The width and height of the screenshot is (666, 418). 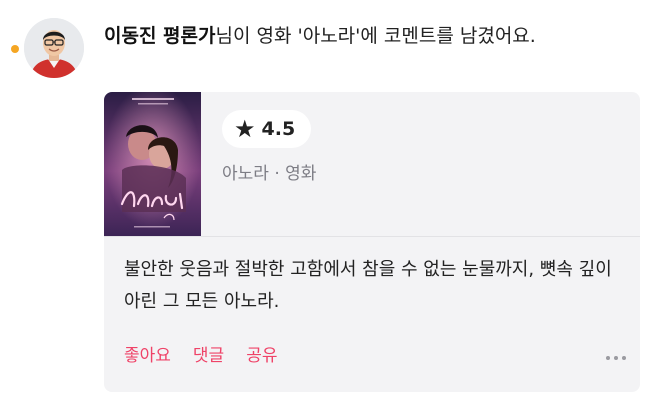 I want to click on movie-poster, so click(x=152, y=164).